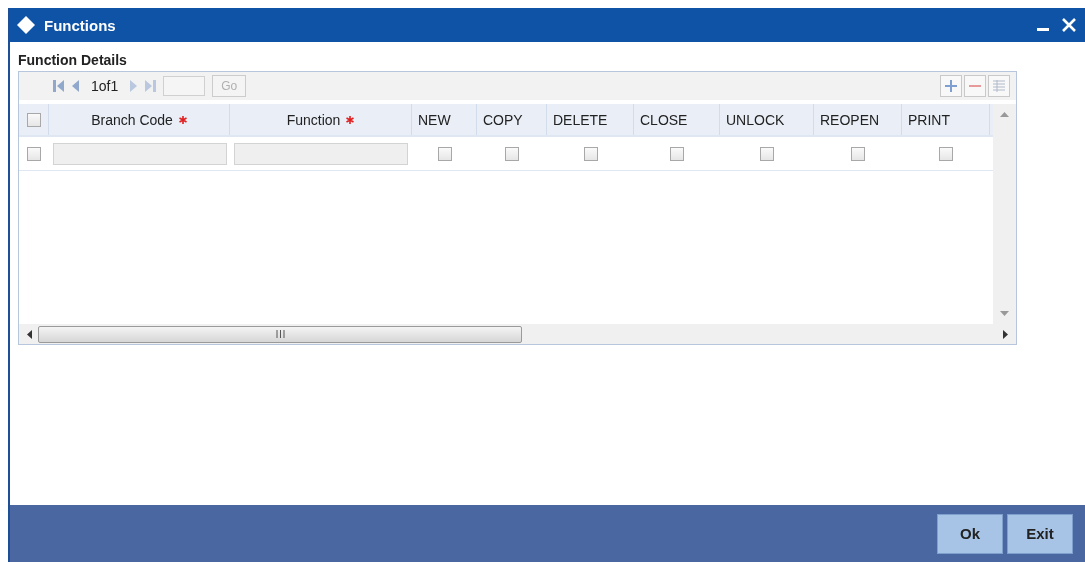 The image size is (1085, 562). I want to click on horizontal-scrollbar, so click(517, 334).